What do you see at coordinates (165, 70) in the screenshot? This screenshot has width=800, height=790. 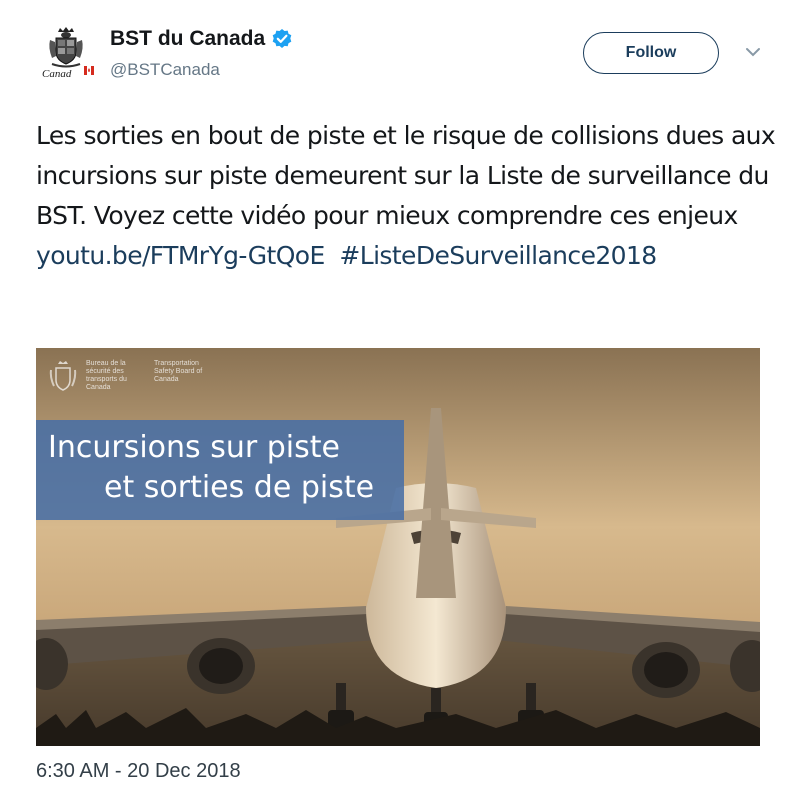 I see `account-handle: @BSTCanada` at bounding box center [165, 70].